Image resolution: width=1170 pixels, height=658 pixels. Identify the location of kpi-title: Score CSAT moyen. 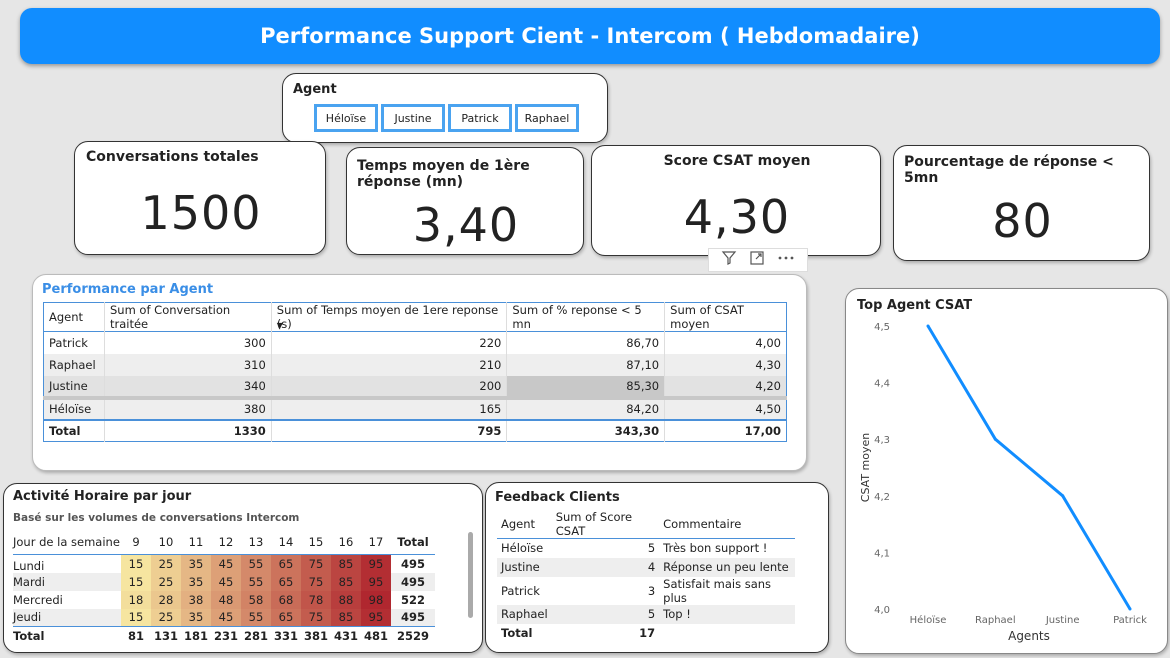
(737, 161).